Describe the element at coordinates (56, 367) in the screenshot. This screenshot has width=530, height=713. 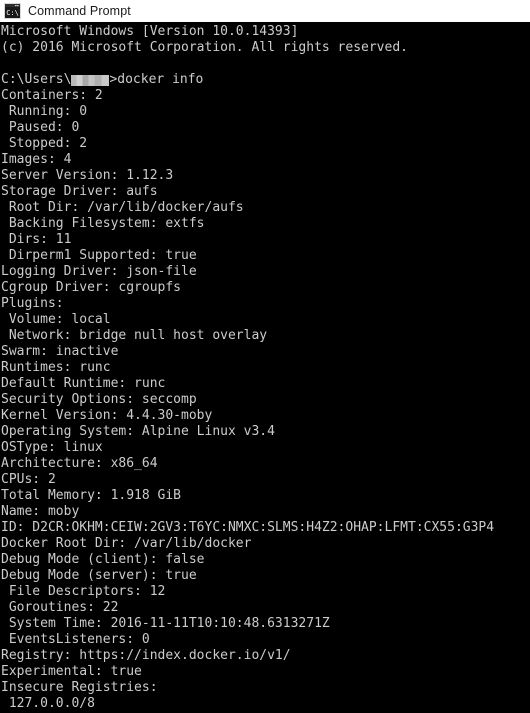
I see `console-output-line: Runtimes: runc` at that location.